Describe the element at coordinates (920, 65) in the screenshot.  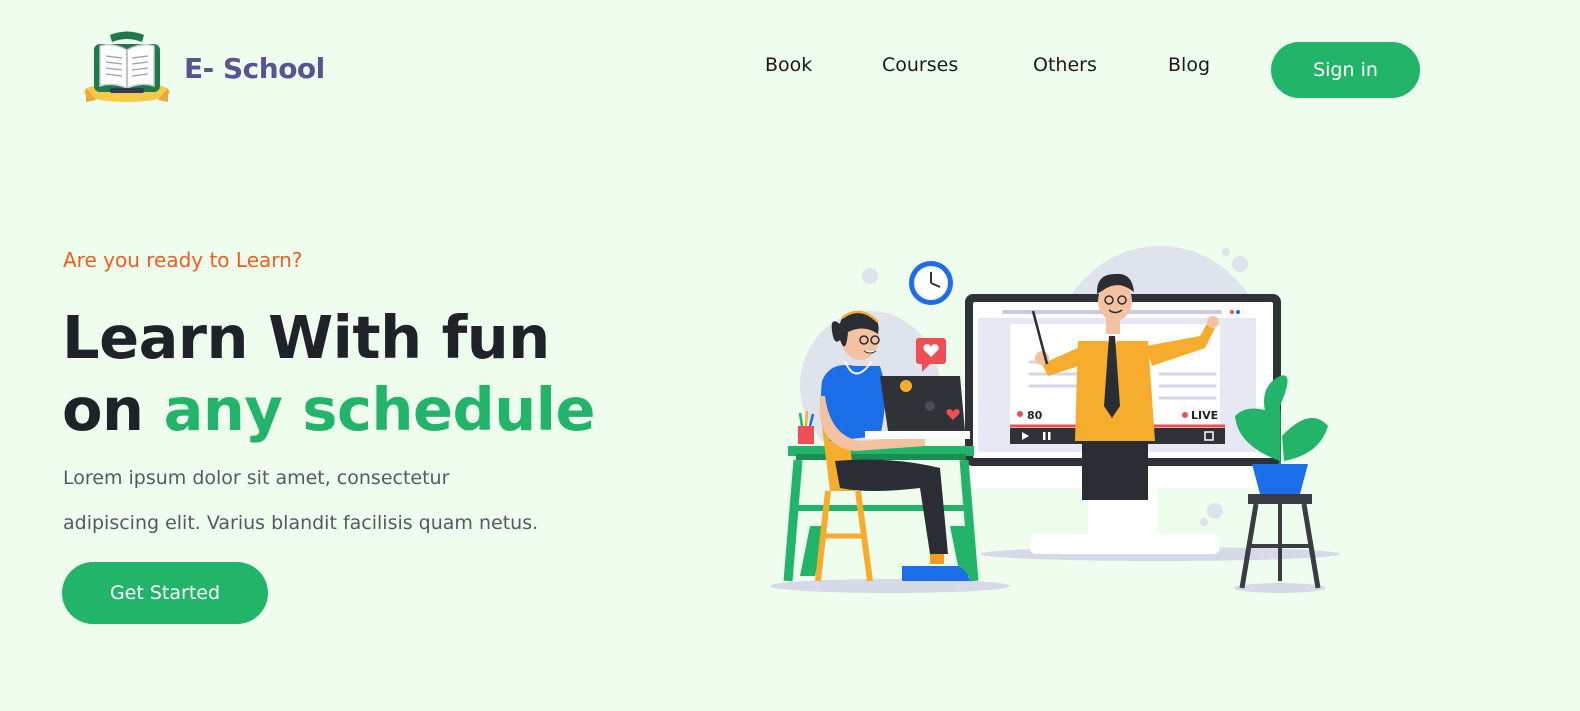
I see `nav-link-courses: Courses` at that location.